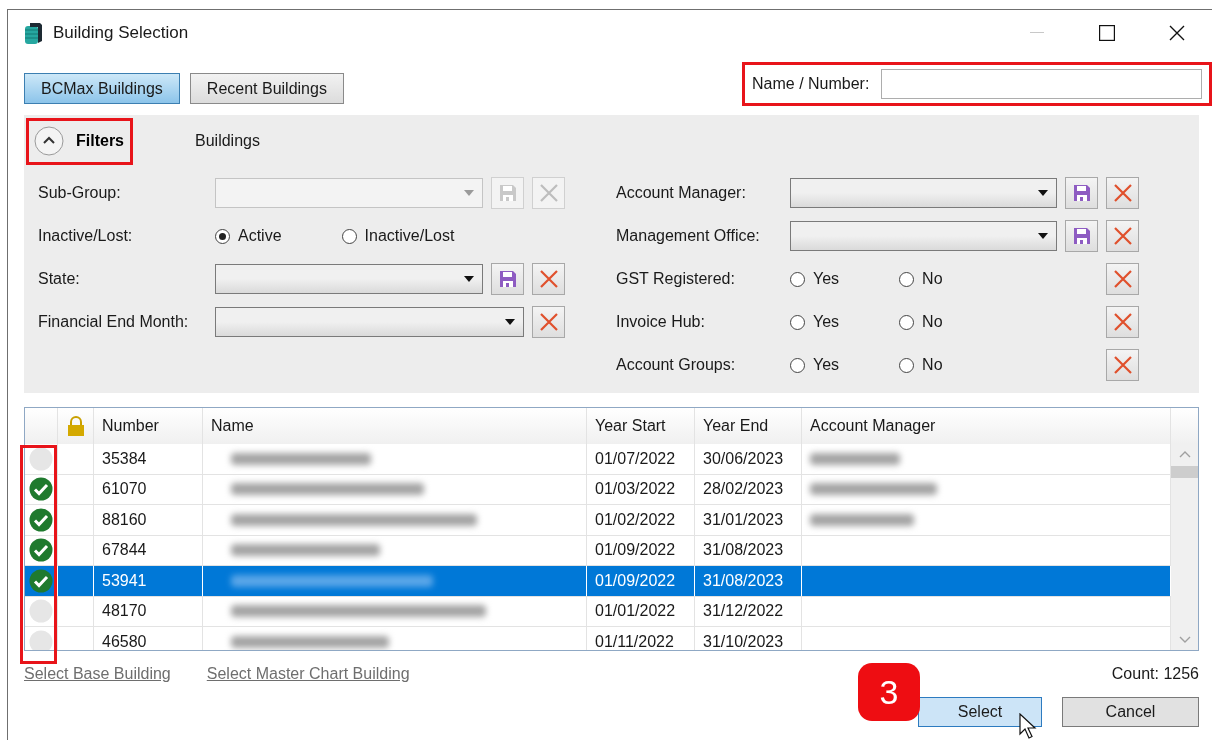 Image resolution: width=1212 pixels, height=740 pixels. I want to click on field-label: Sub-Group:, so click(80, 193).